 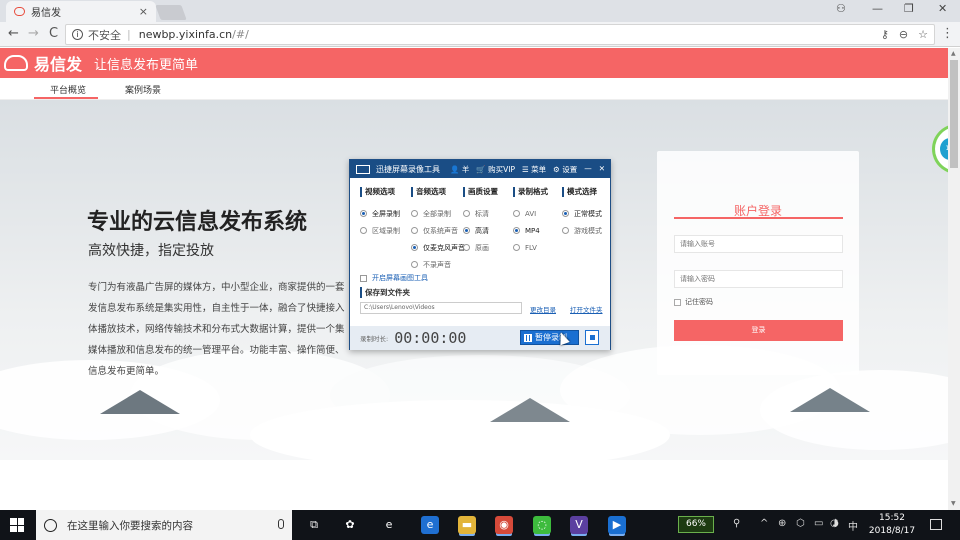 I want to click on radio-flv: FLV, so click(x=540, y=247).